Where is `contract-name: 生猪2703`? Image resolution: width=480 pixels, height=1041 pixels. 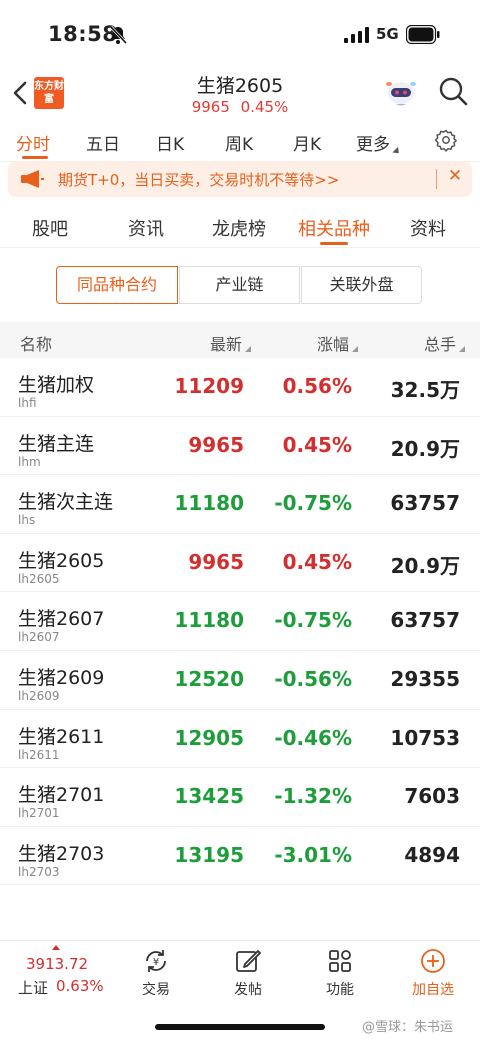 contract-name: 生猪2703 is located at coordinates (61, 853).